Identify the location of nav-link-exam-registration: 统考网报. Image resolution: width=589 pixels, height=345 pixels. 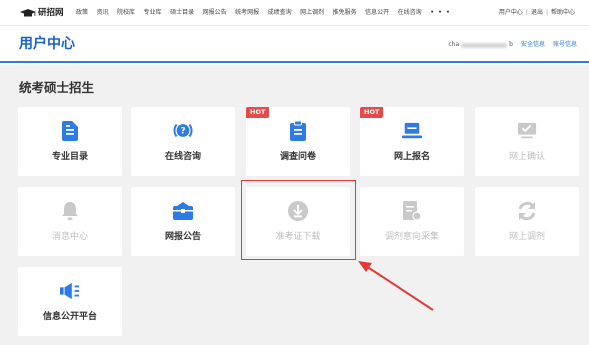
(247, 13).